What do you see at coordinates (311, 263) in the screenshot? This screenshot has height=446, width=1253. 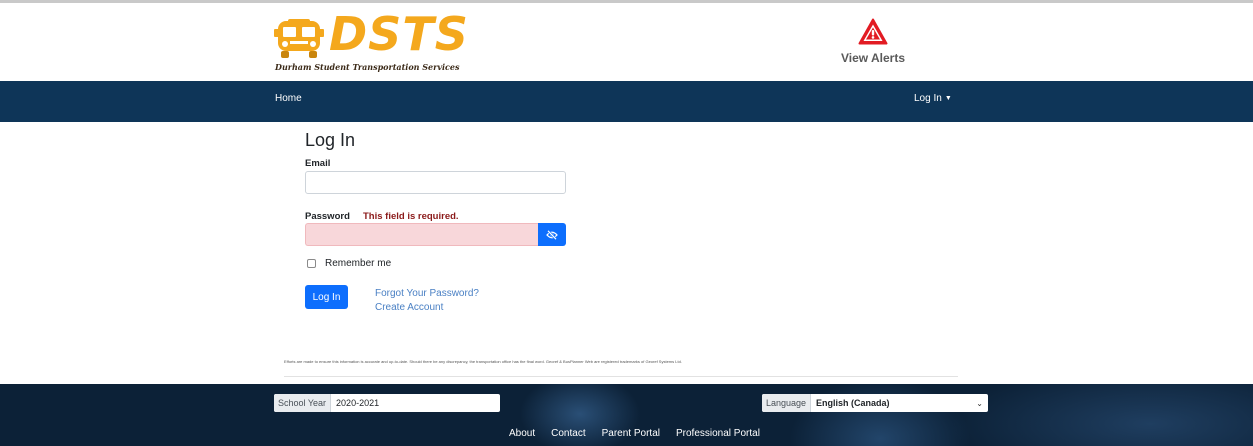 I see `remember-me-checkbox` at bounding box center [311, 263].